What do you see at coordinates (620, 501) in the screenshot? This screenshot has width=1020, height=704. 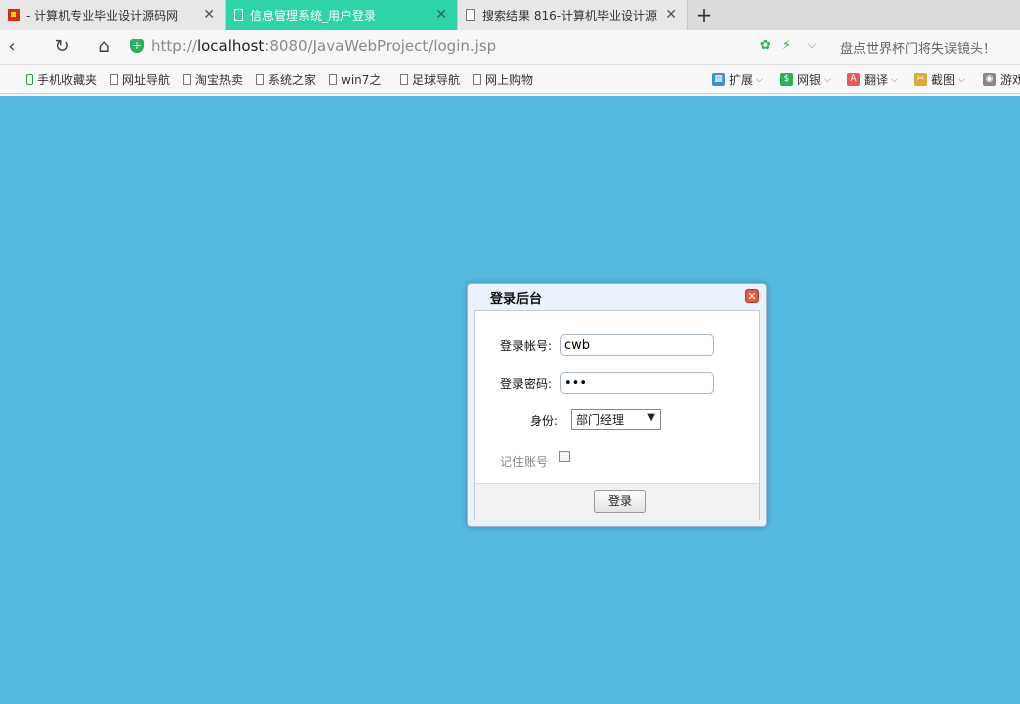 I see `login-button: 登录` at bounding box center [620, 501].